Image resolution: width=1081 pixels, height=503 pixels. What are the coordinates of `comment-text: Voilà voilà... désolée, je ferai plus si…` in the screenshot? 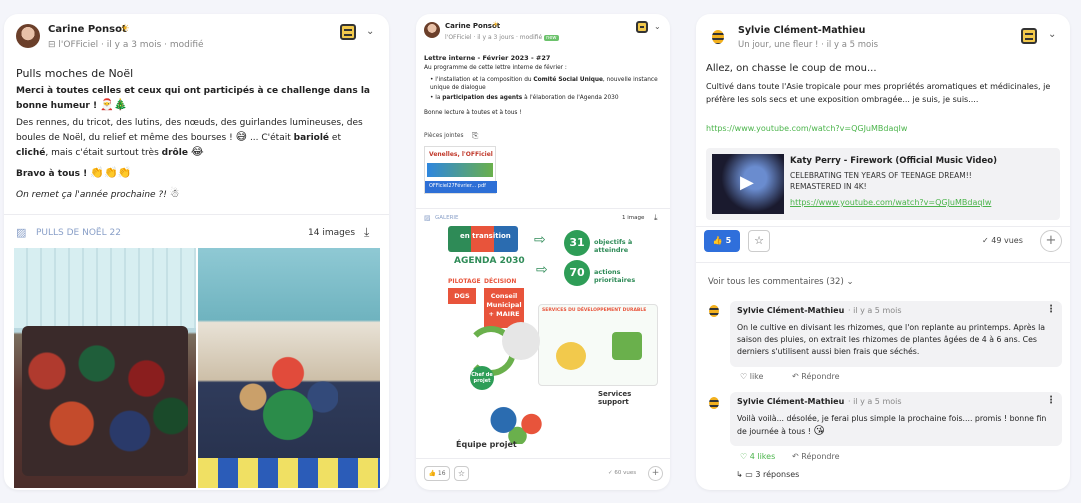 It's located at (892, 425).